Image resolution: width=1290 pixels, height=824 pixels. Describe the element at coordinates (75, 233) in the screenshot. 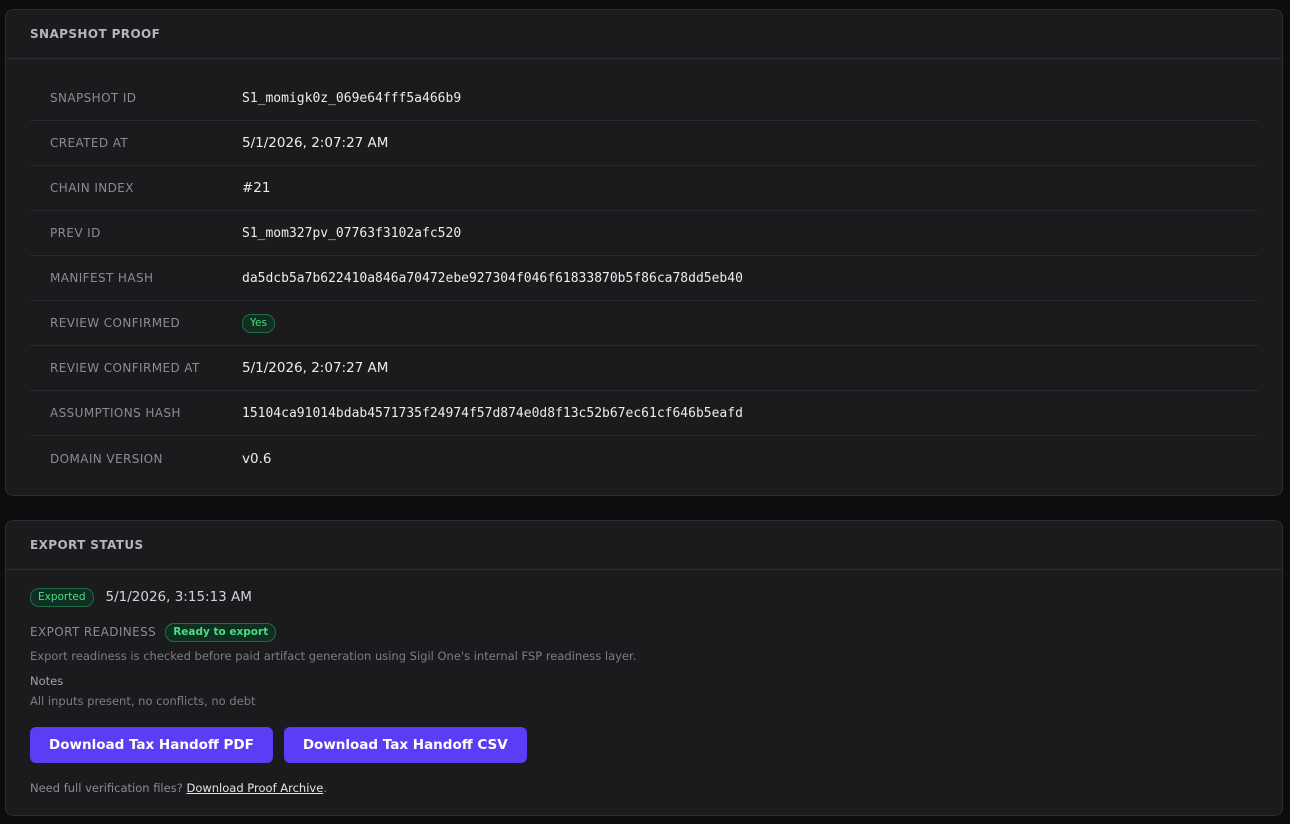

I see `proof-label: PREV ID` at that location.